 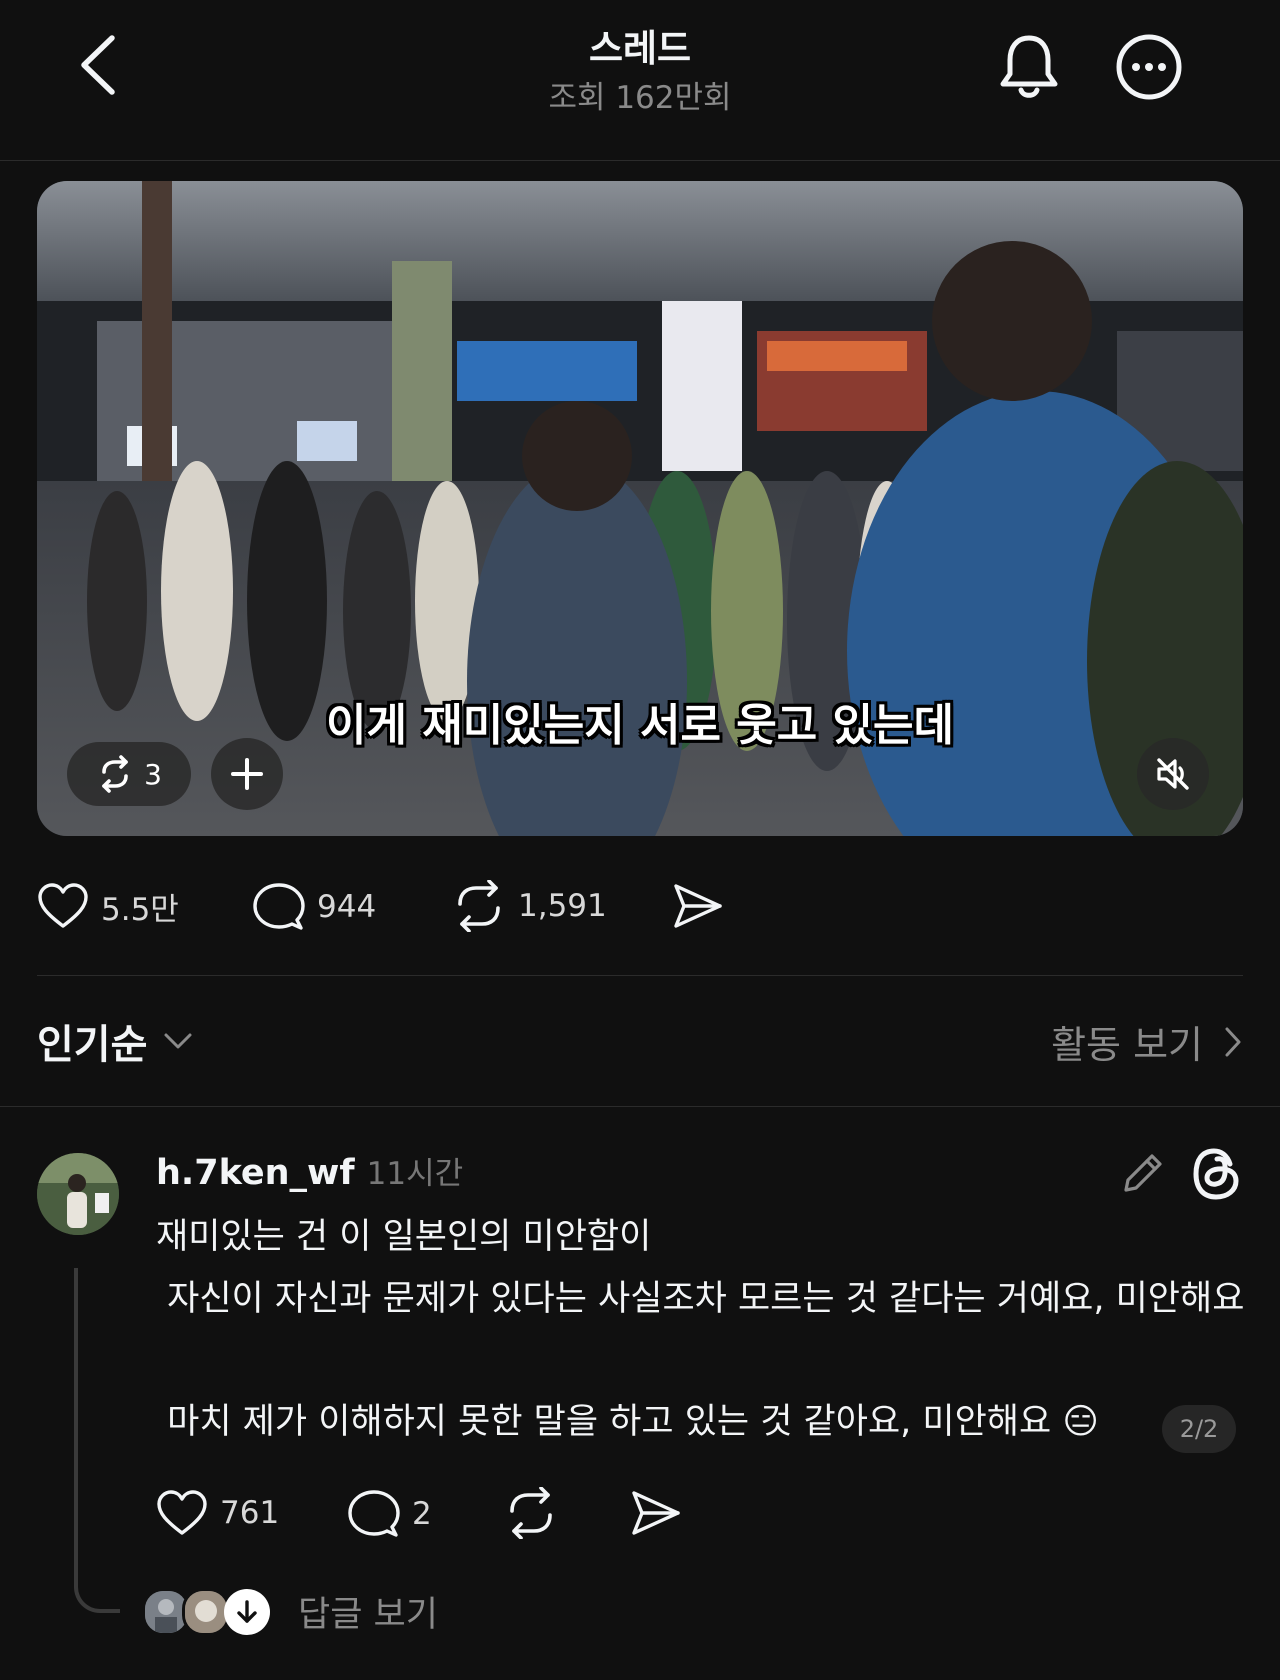 What do you see at coordinates (404, 1237) in the screenshot?
I see `reply-line-1: 재미있는 건 이 일본인의 미안함이` at bounding box center [404, 1237].